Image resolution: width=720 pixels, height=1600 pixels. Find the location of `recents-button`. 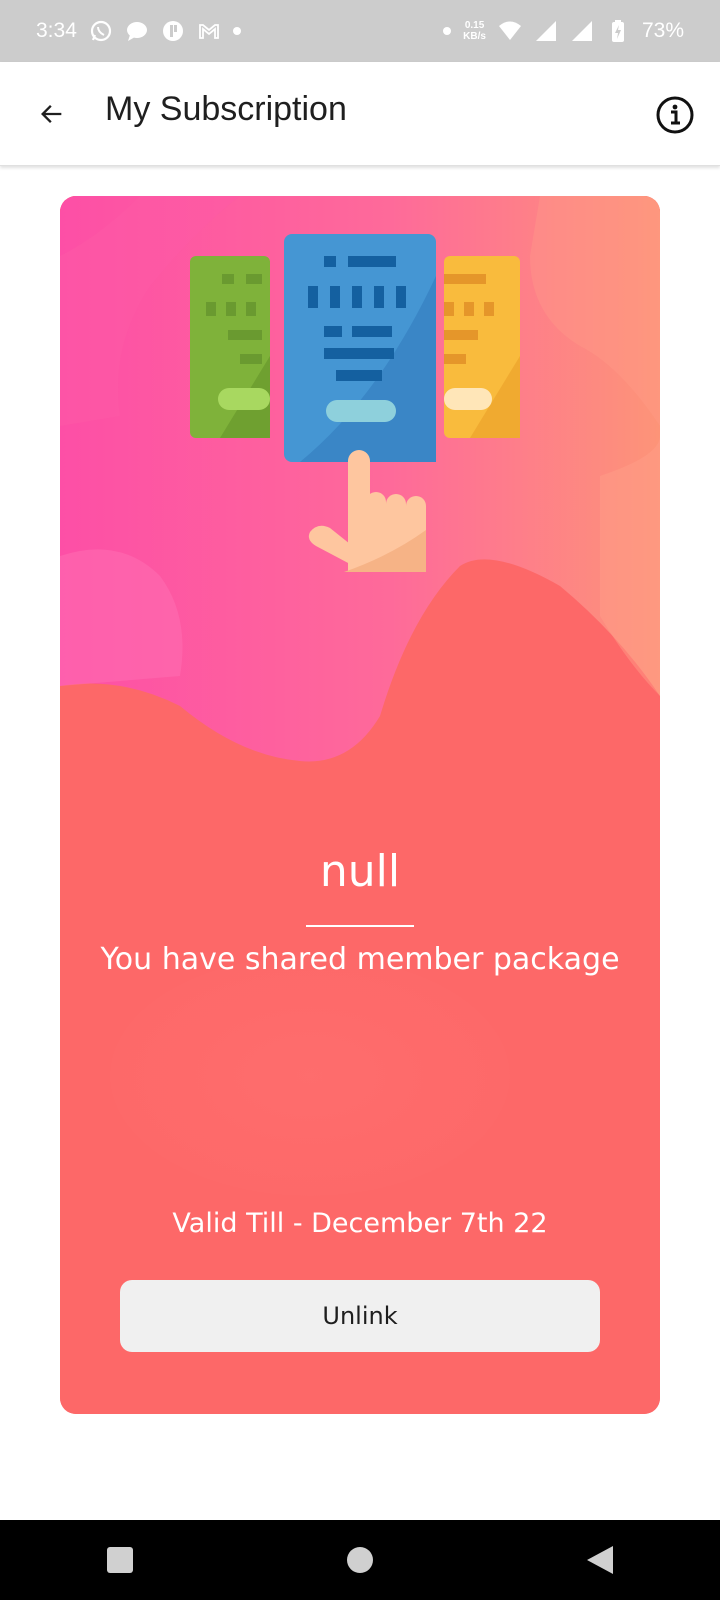

recents-button is located at coordinates (120, 1560).